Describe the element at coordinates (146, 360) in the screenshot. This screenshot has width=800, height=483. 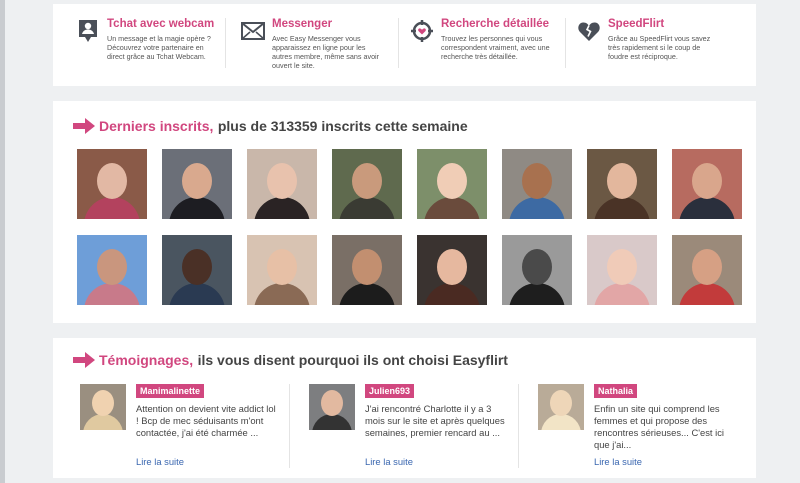
I see `heading-highlight: Témoignages,` at that location.